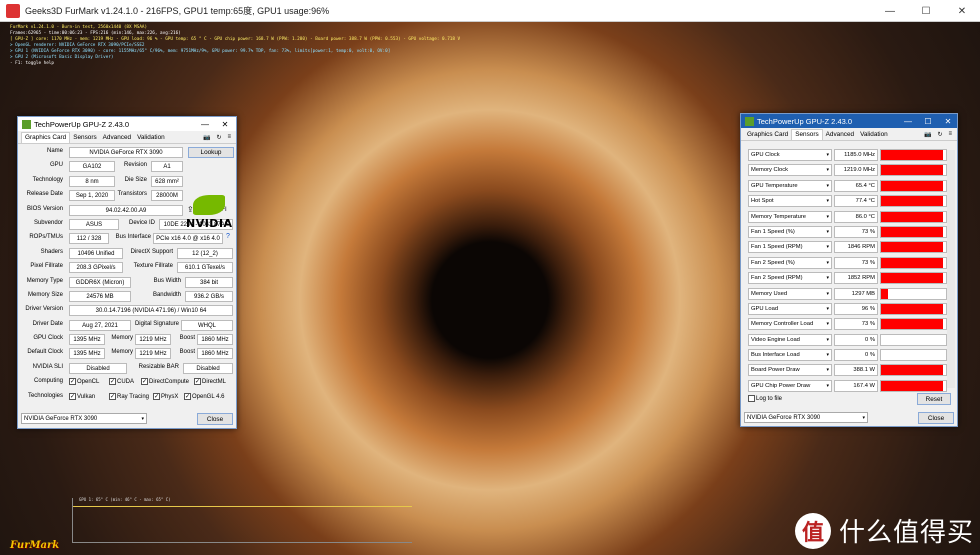 The width and height of the screenshot is (980, 555). I want to click on reset-button: Reset, so click(934, 399).